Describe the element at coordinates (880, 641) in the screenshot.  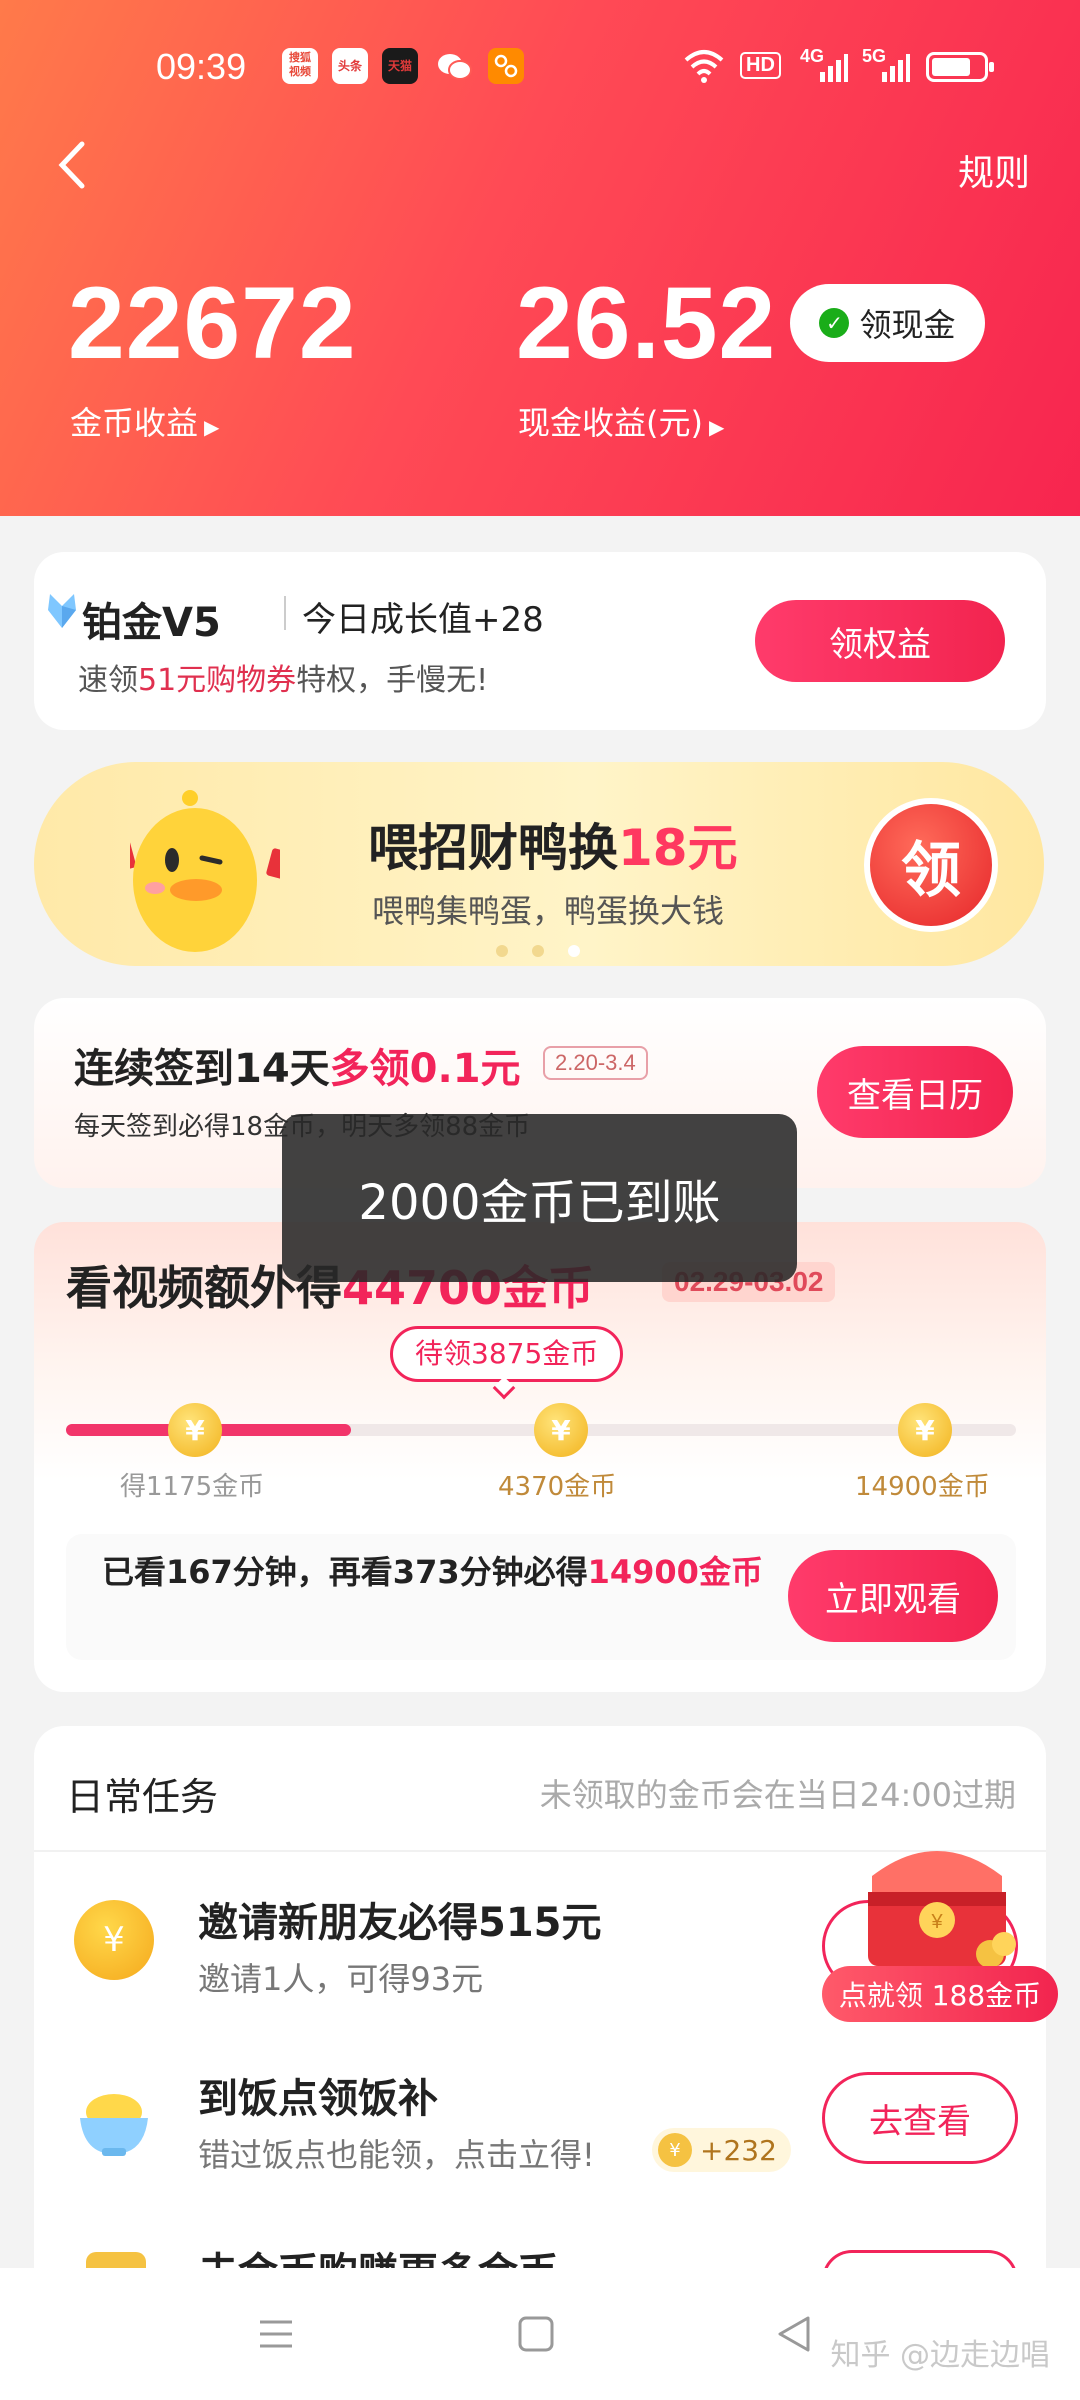
I see `claim-benefits-button: 领权益` at that location.